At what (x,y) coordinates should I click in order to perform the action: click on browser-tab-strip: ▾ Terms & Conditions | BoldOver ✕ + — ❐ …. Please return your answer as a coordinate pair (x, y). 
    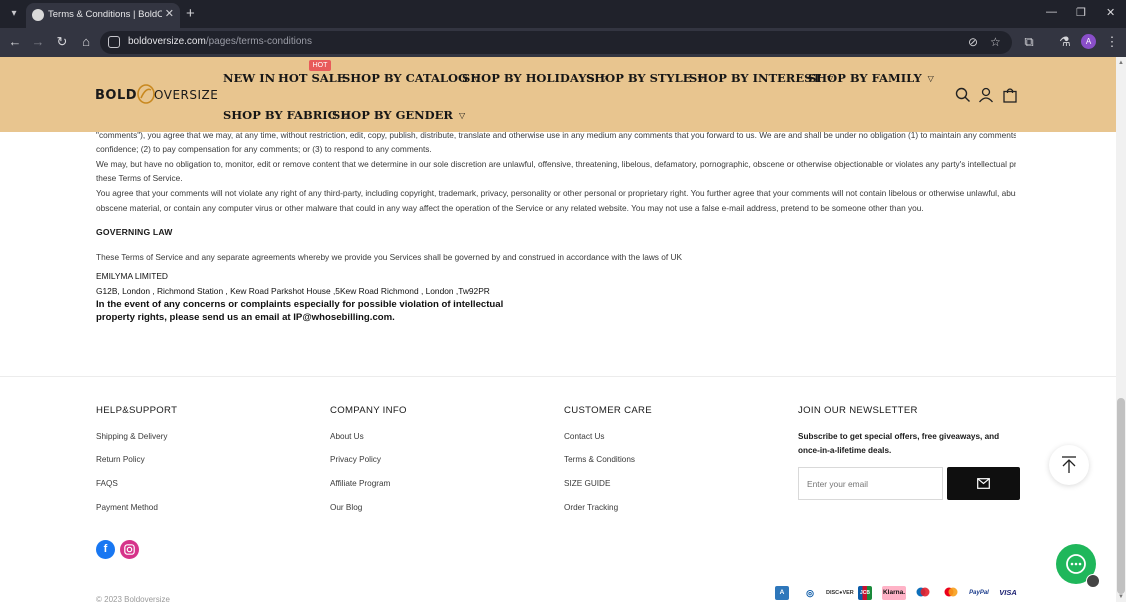
    Looking at the image, I should click on (563, 14).